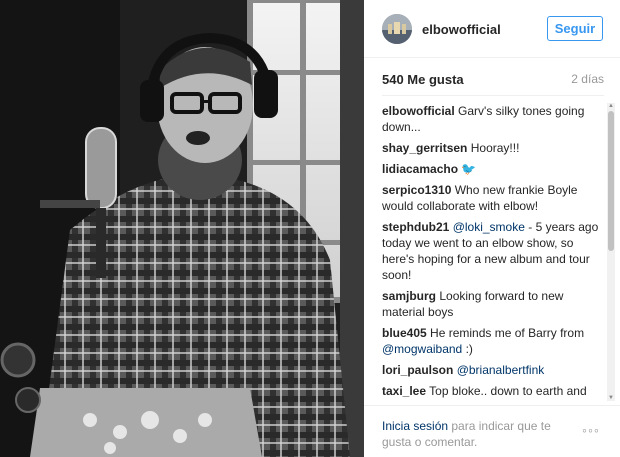 The height and width of the screenshot is (457, 620). I want to click on scroll-up-icon: ▲, so click(611, 106).